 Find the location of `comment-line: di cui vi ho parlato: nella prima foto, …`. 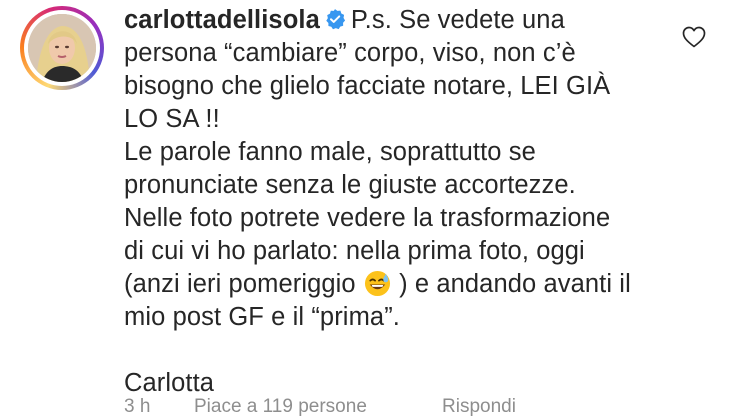

comment-line: di cui vi ho parlato: nella prima foto, … is located at coordinates (354, 251).